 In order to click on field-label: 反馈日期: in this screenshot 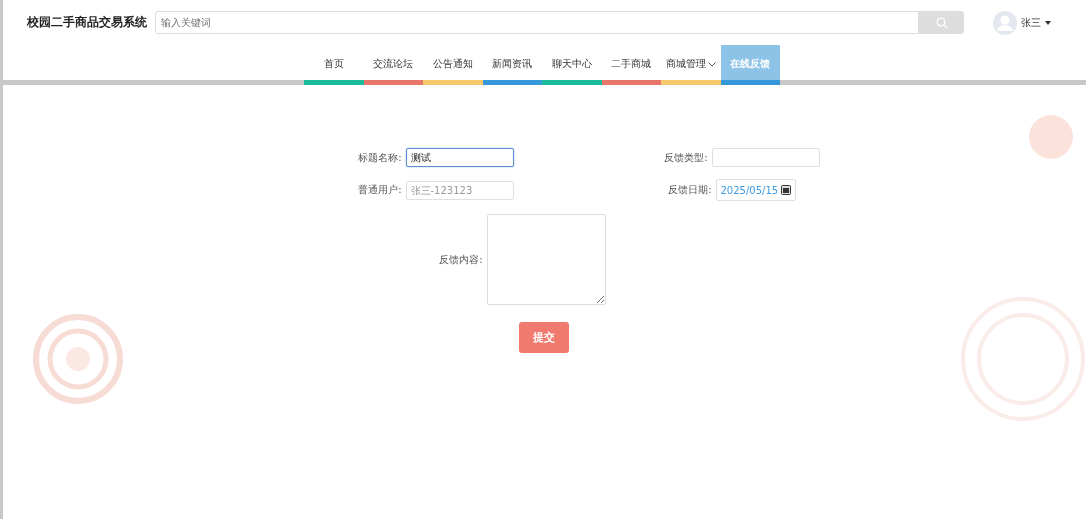, I will do `click(689, 190)`.